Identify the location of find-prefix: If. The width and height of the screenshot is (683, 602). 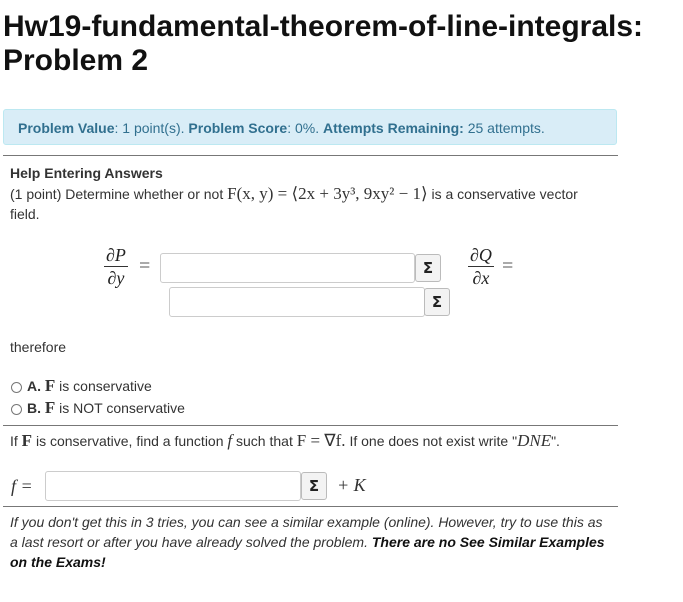
(14, 441).